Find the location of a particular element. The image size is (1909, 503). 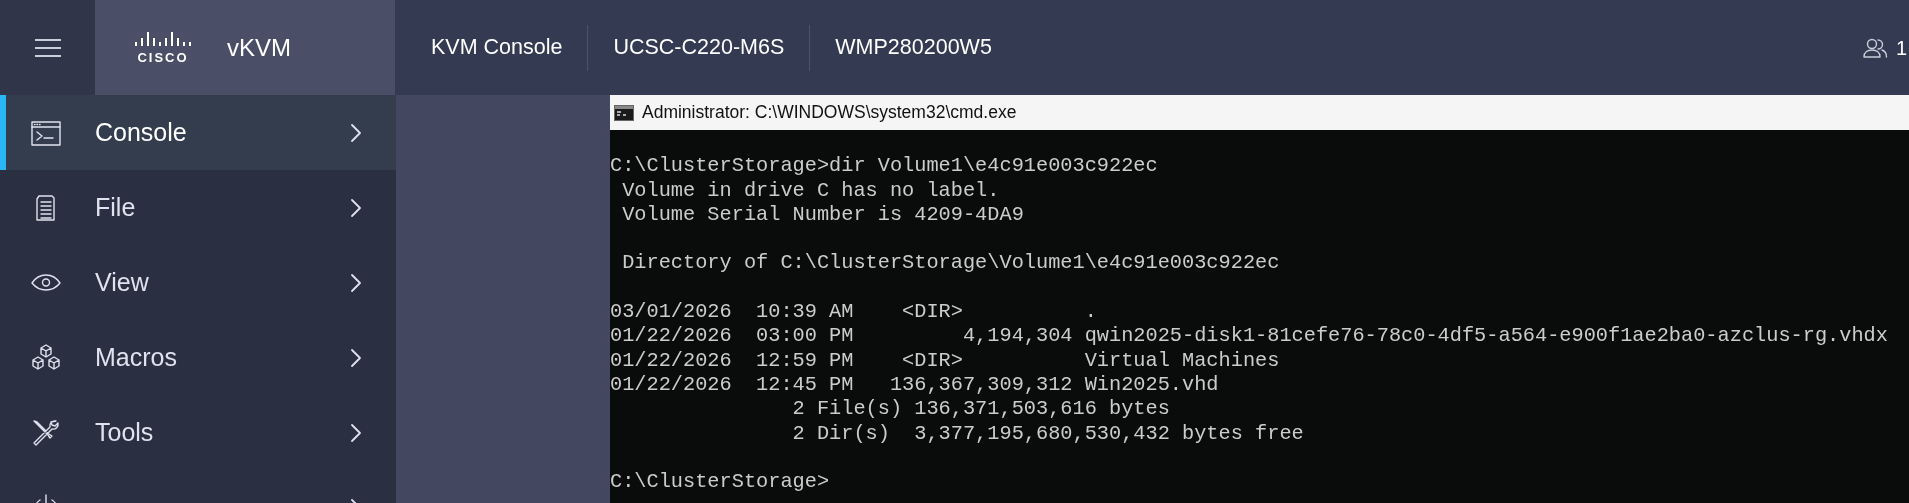

terminal-line: 01/22/2026 12:59 PM <DIR> Virtual Machines is located at coordinates (945, 360).